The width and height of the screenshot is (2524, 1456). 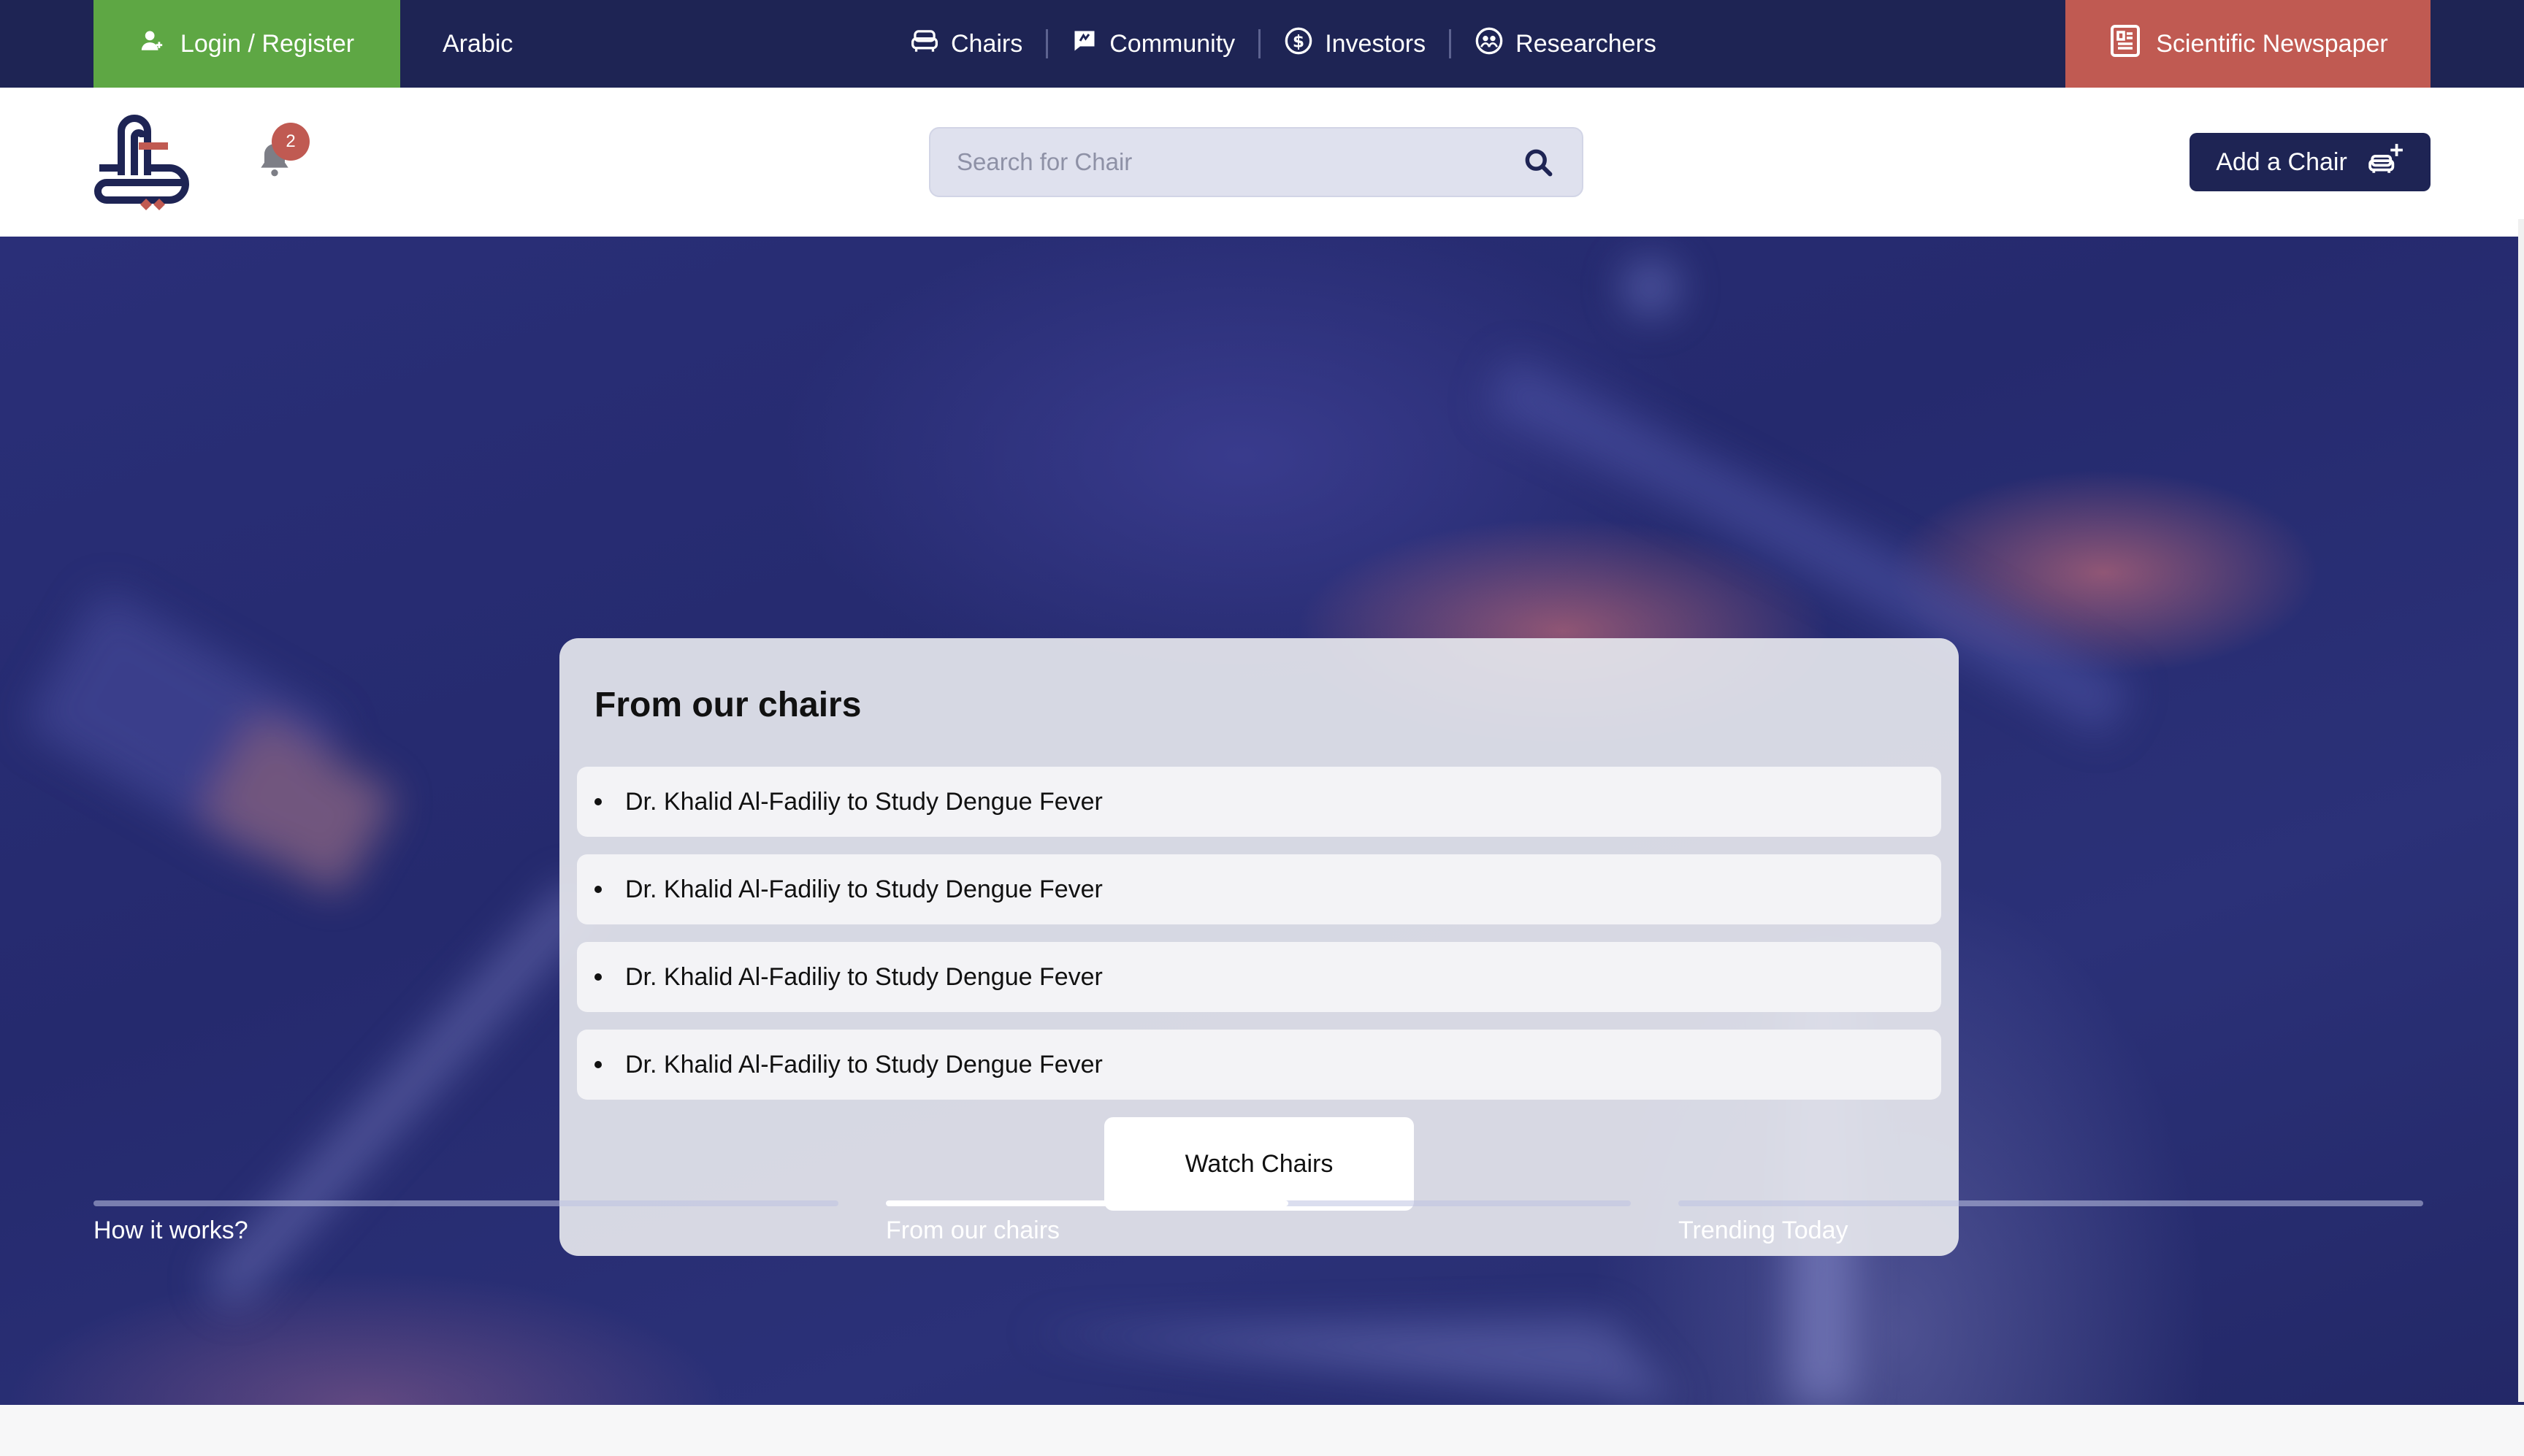 What do you see at coordinates (2272, 44) in the screenshot?
I see `newspaper-label: Scientific Newspaper` at bounding box center [2272, 44].